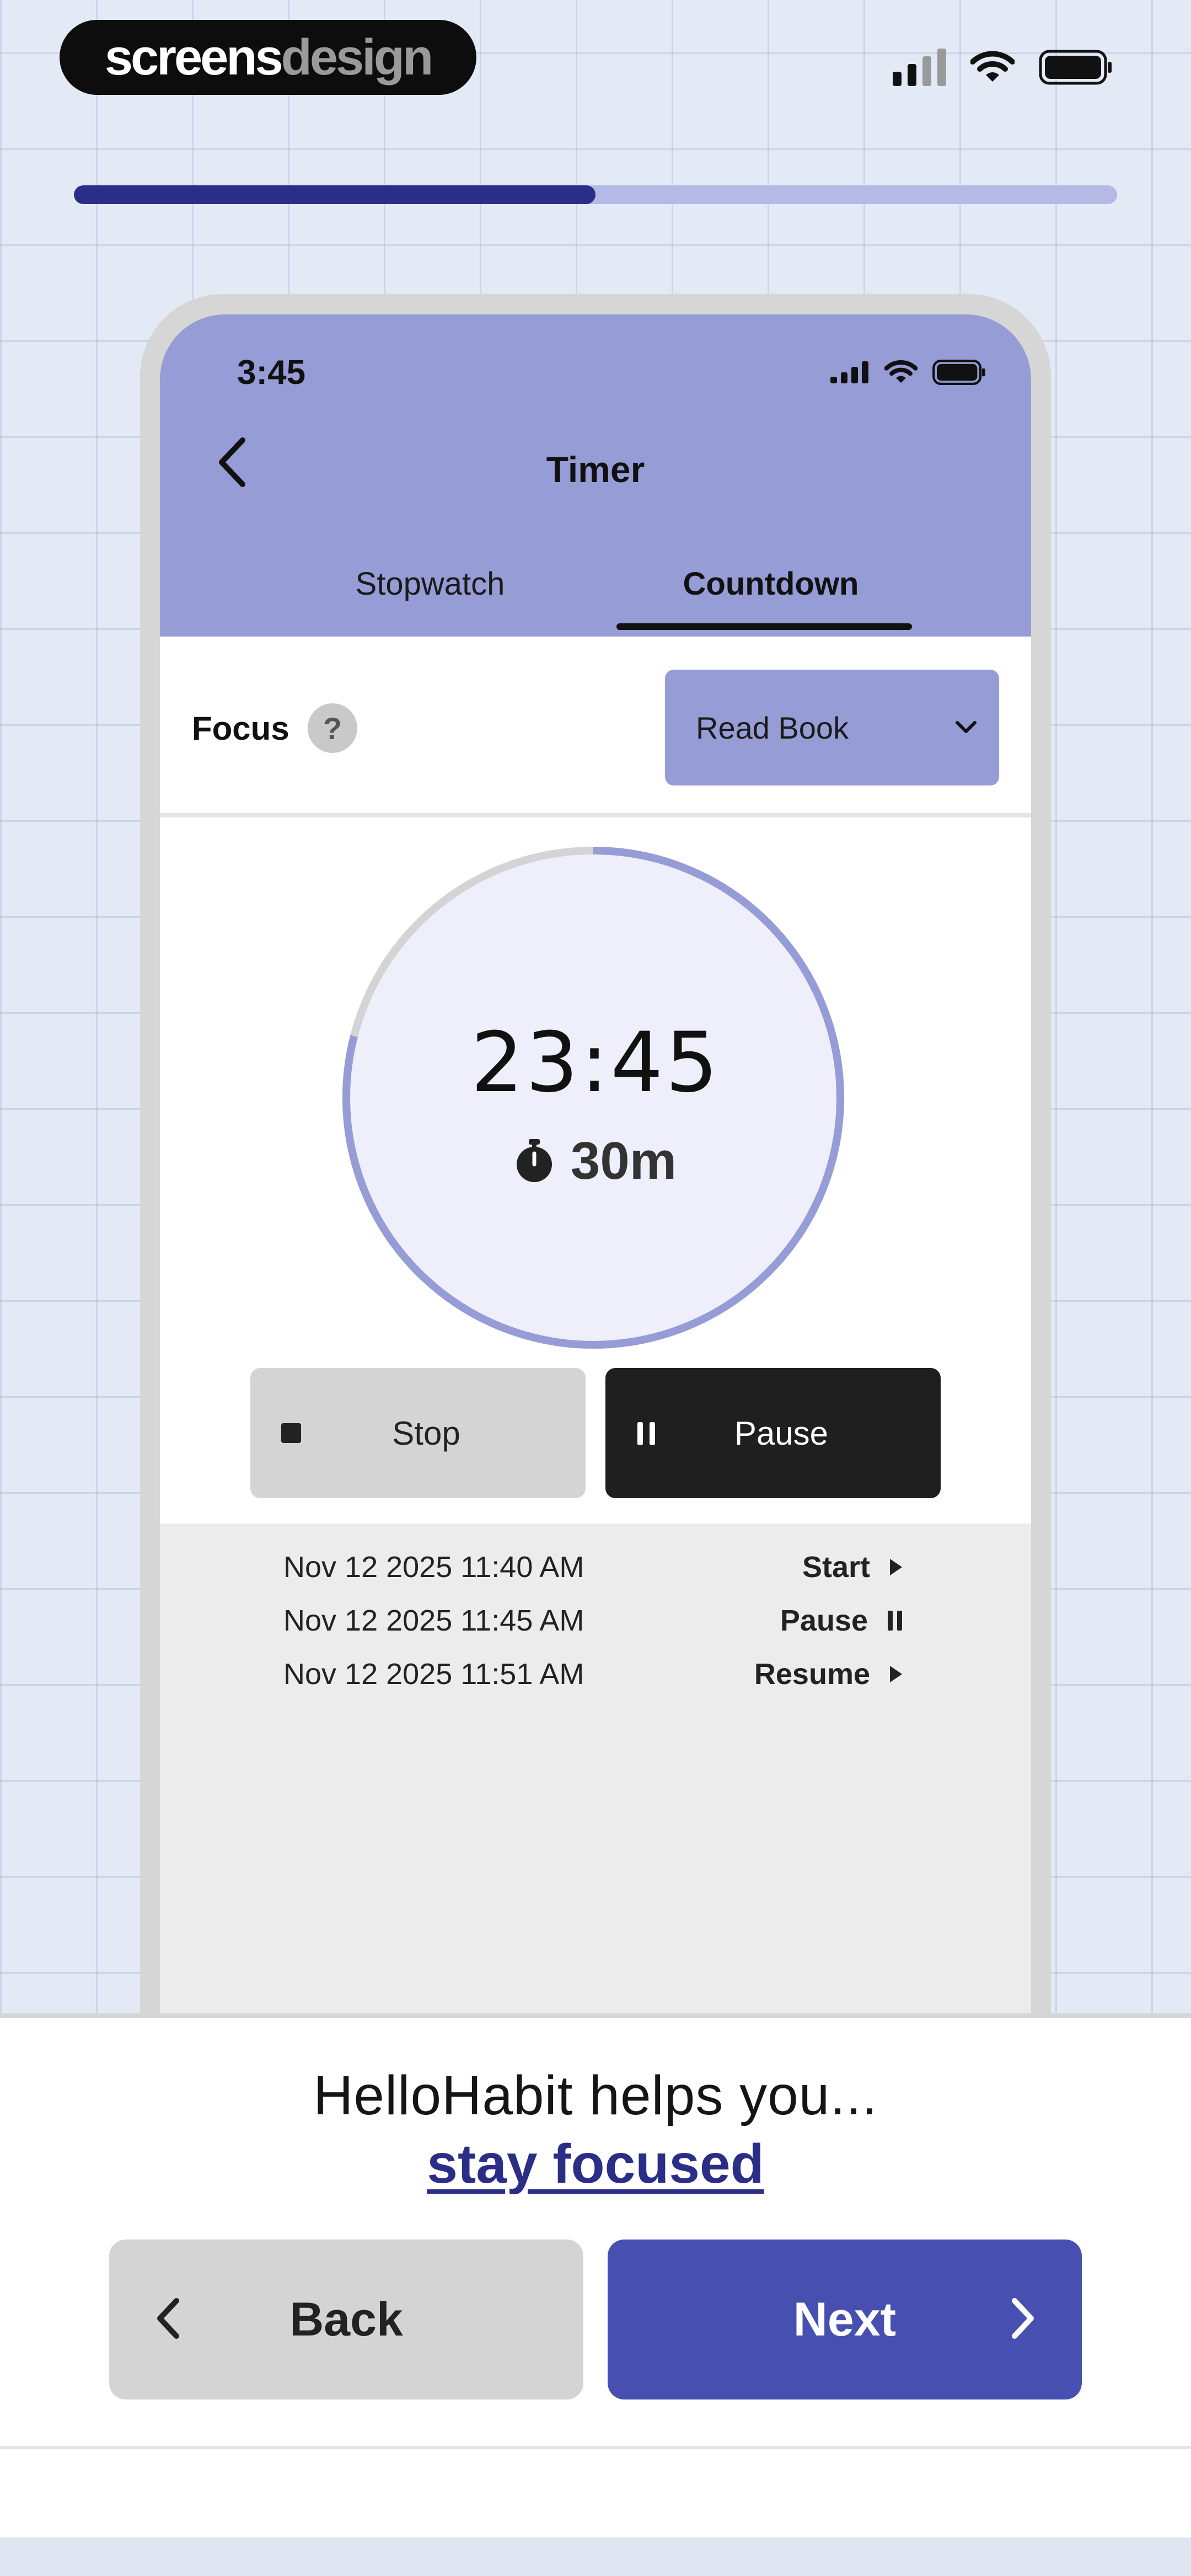 This screenshot has width=1191, height=2576. What do you see at coordinates (430, 583) in the screenshot?
I see `tab-stopwatch: Stopwatch` at bounding box center [430, 583].